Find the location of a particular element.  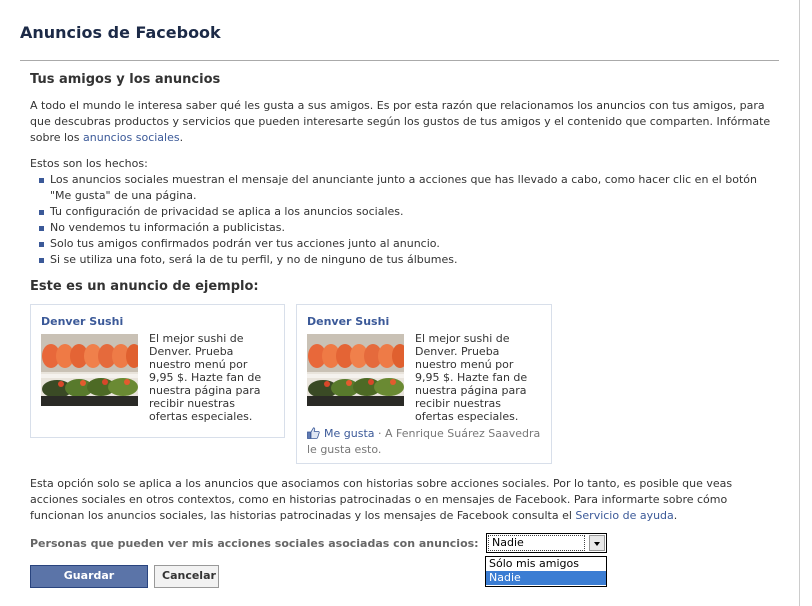

info-end: . is located at coordinates (675, 515).